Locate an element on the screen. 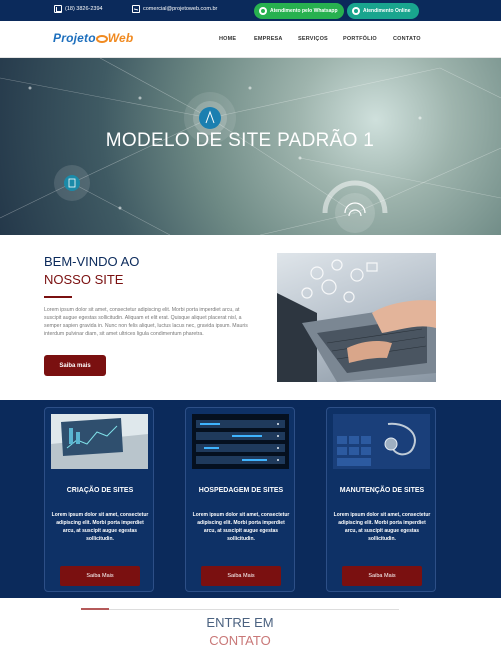  email-address: comercial@projetoweb.com.br is located at coordinates (180, 9).